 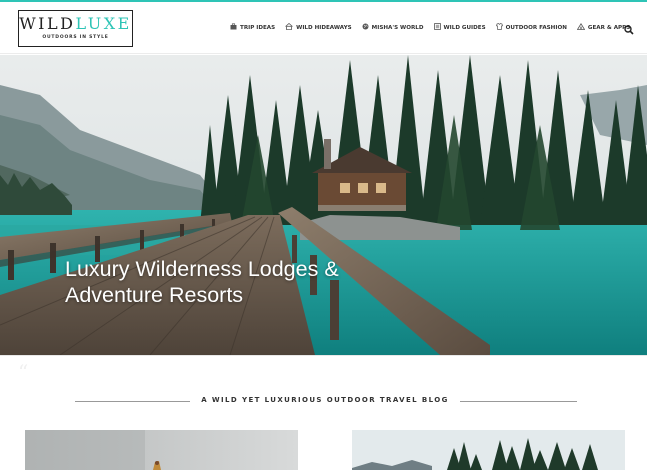 What do you see at coordinates (23, 372) in the screenshot?
I see `quote-mark-icon: “` at bounding box center [23, 372].